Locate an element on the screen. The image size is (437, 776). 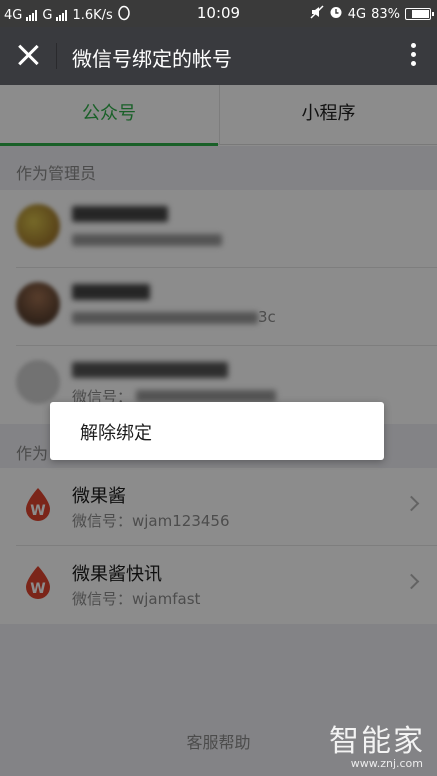
unbind-menu-item: 解除绑定 is located at coordinates (116, 432).